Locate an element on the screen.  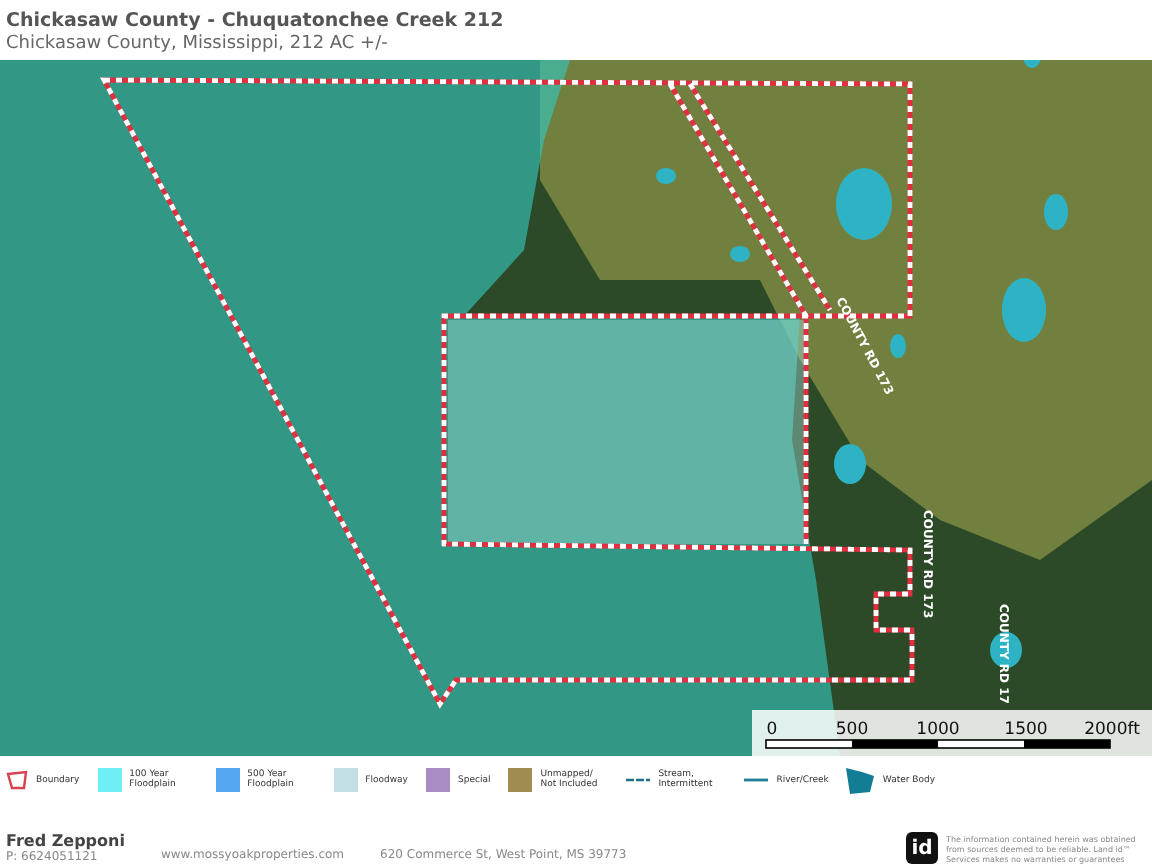
scale-label: 0 is located at coordinates (772, 730).